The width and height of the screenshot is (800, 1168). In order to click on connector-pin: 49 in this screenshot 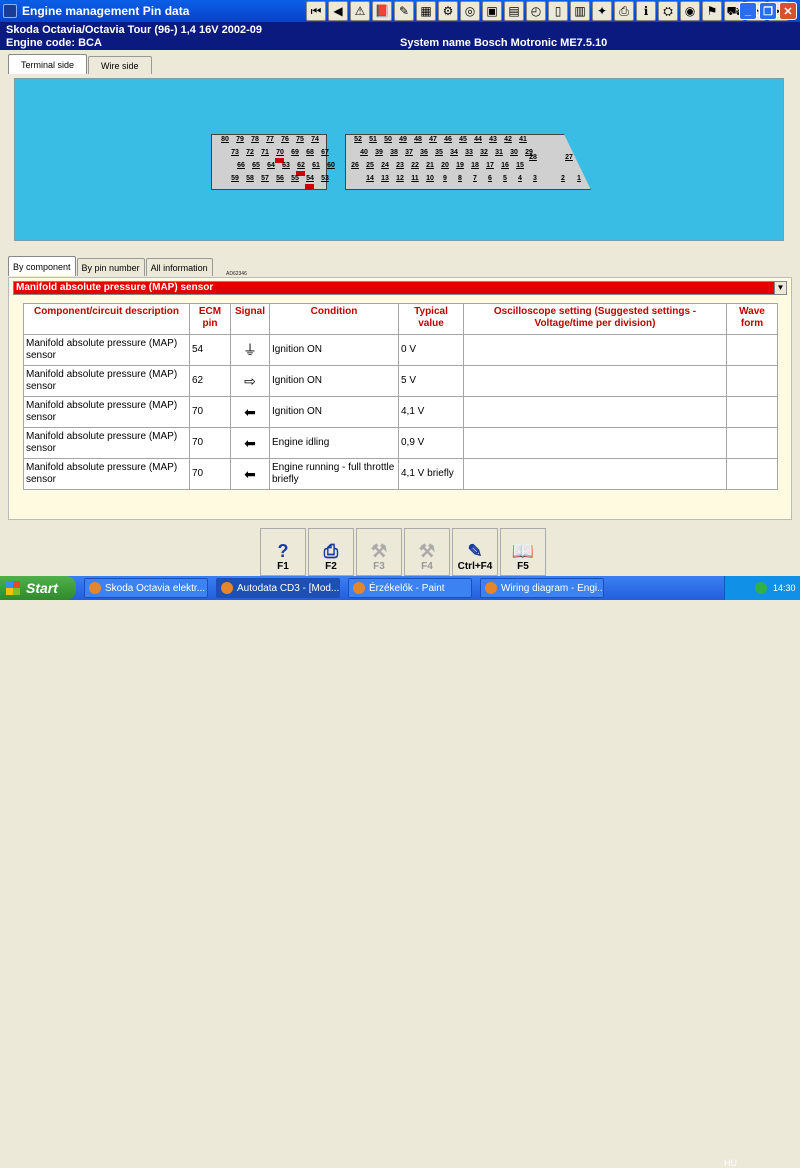, I will do `click(403, 139)`.